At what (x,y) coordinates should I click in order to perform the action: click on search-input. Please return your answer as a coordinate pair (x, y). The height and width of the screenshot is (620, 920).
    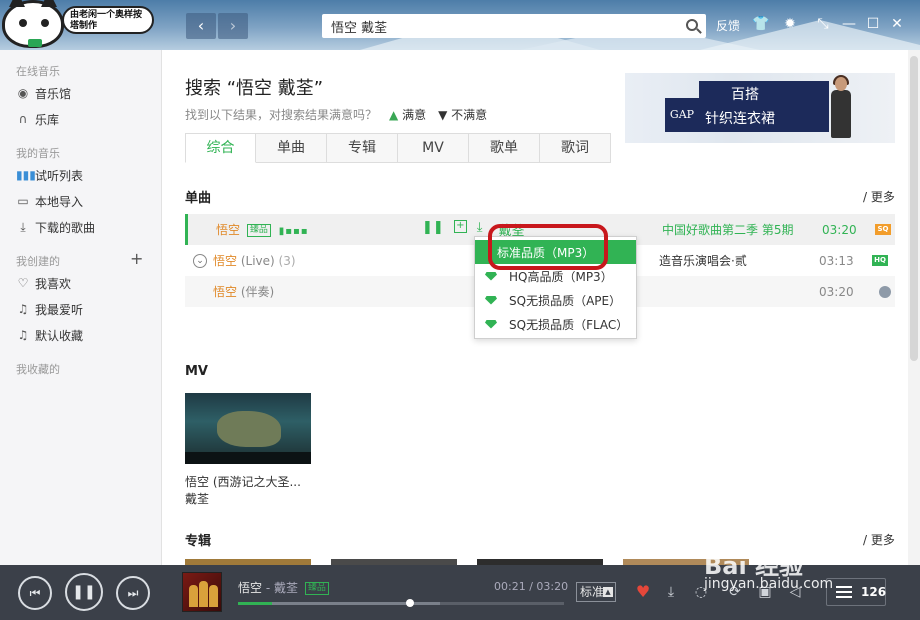
    Looking at the image, I should click on (497, 26).